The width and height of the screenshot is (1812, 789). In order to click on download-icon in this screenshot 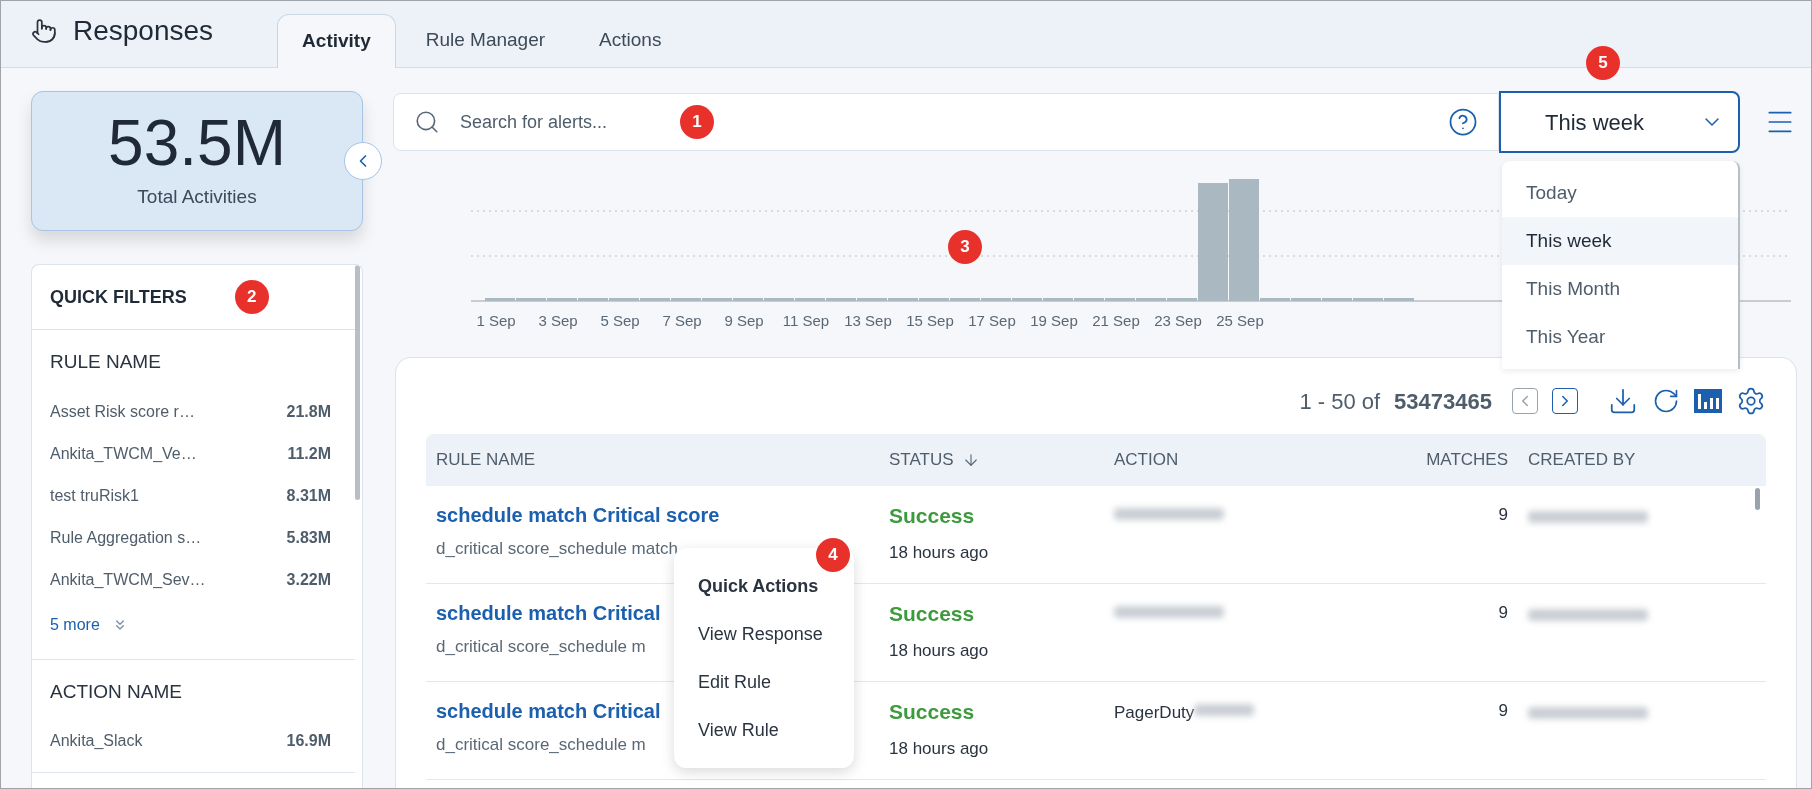, I will do `click(1623, 401)`.